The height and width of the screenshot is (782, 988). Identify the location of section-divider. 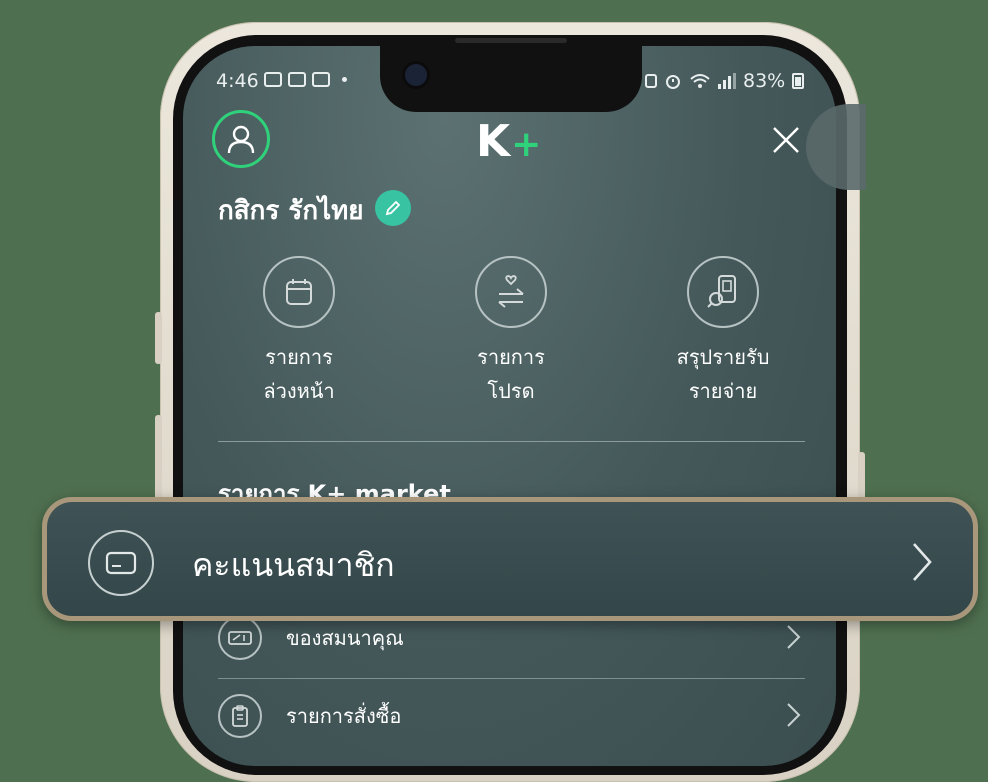
(511, 441).